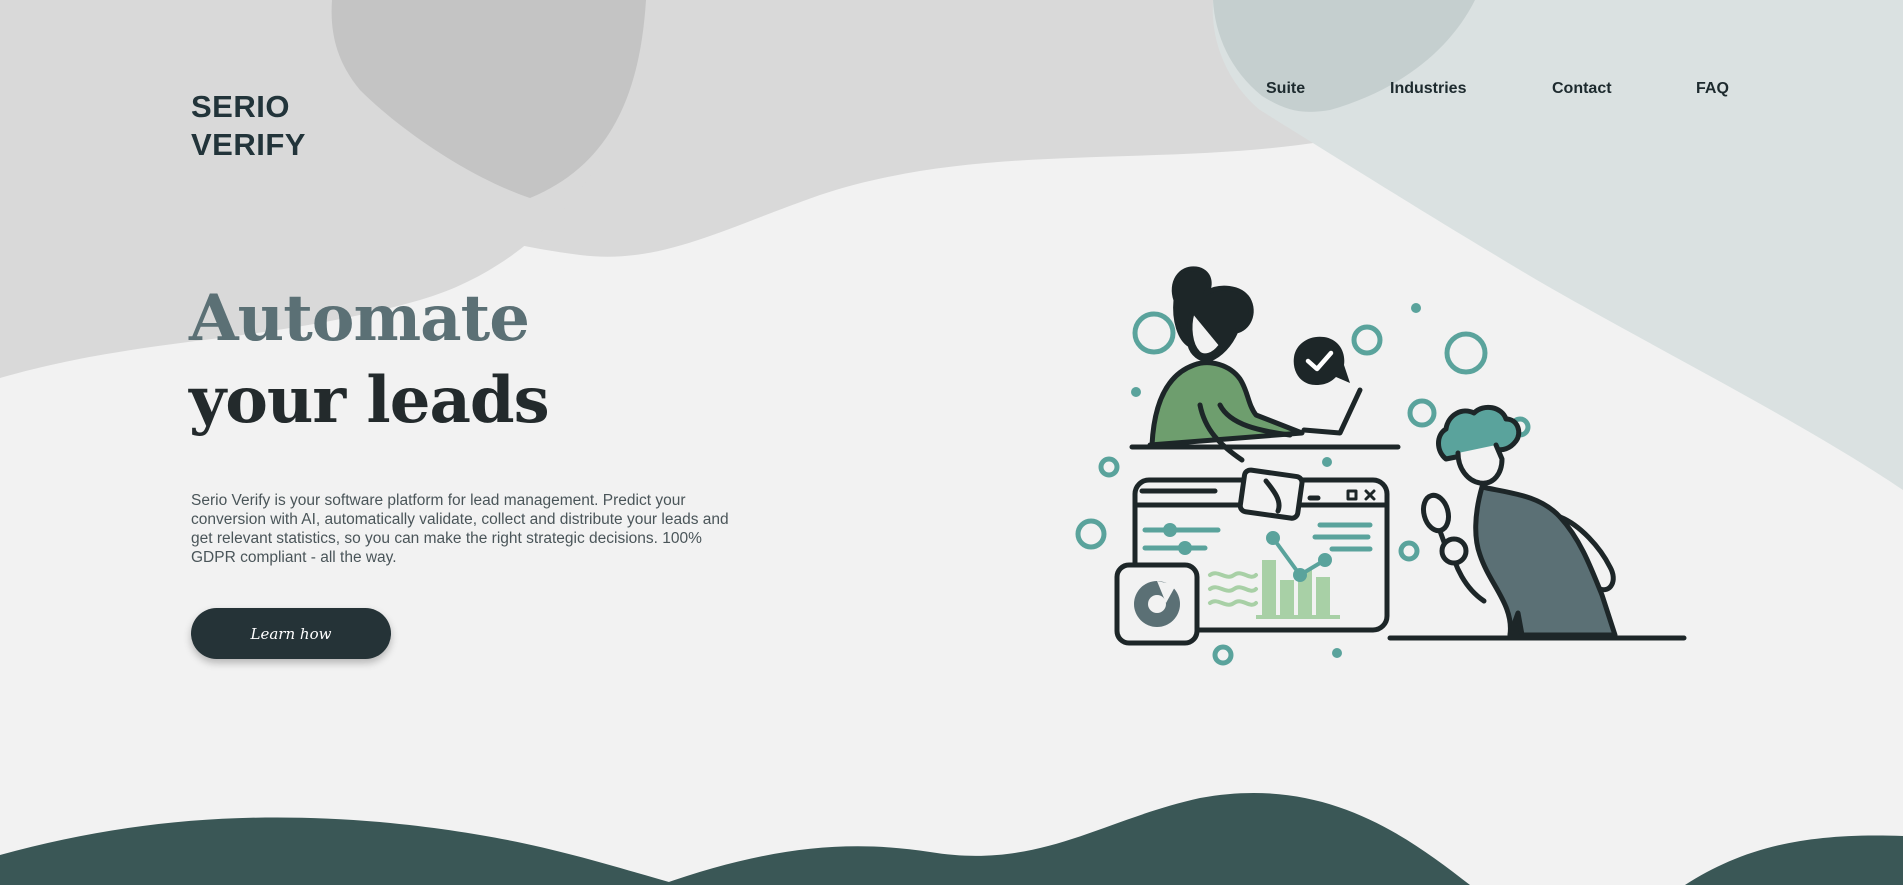  I want to click on woman-with-laptop, so click(1265, 364).